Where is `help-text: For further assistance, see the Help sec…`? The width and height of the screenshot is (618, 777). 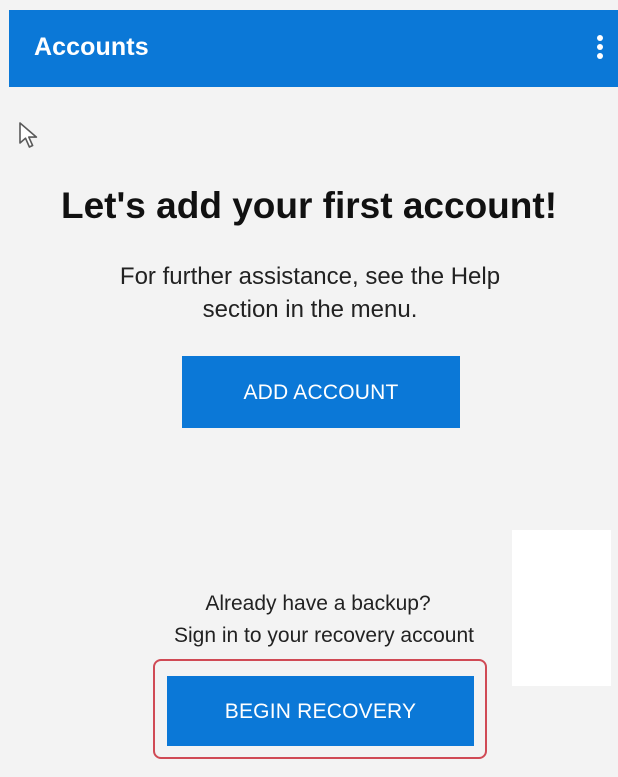
help-text: For further assistance, see the Help sec… is located at coordinates (310, 293).